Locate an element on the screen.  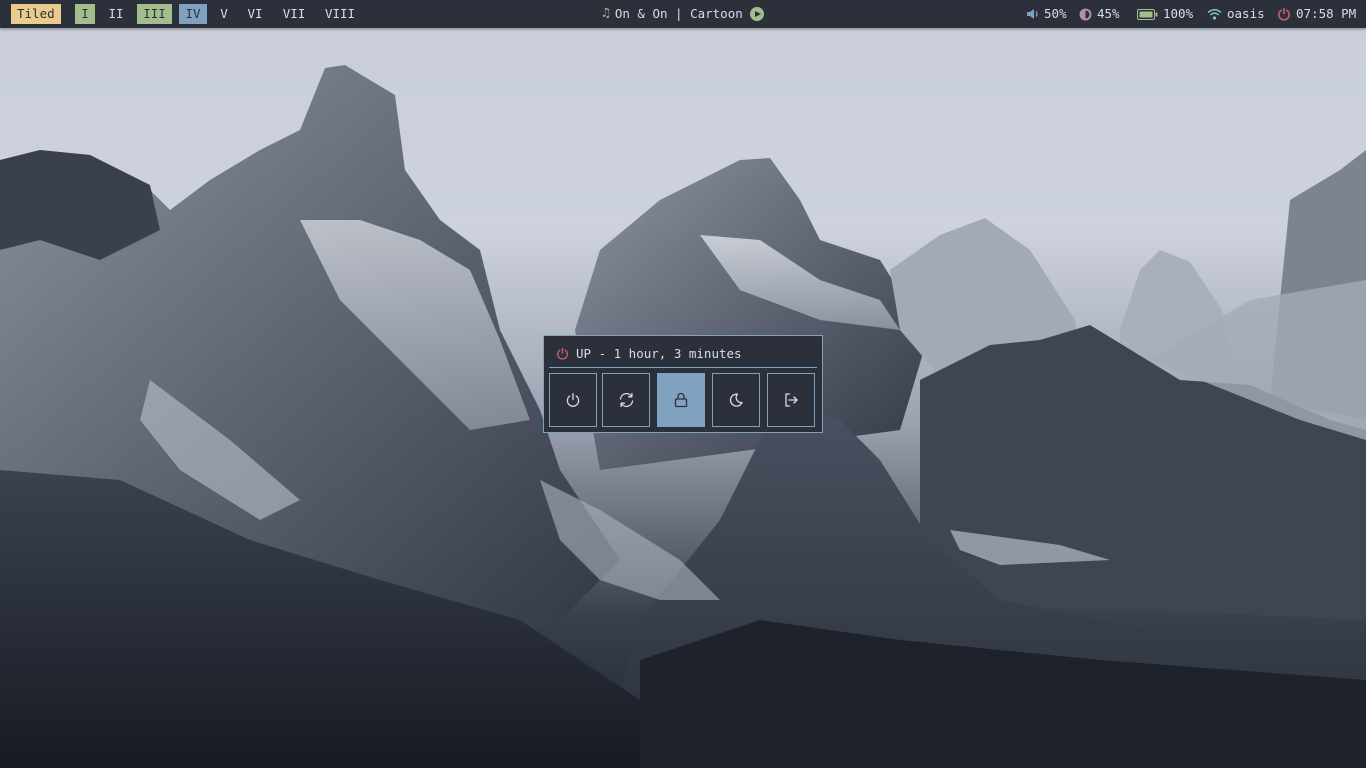
brightness-indicator: 45% is located at coordinates (1099, 14).